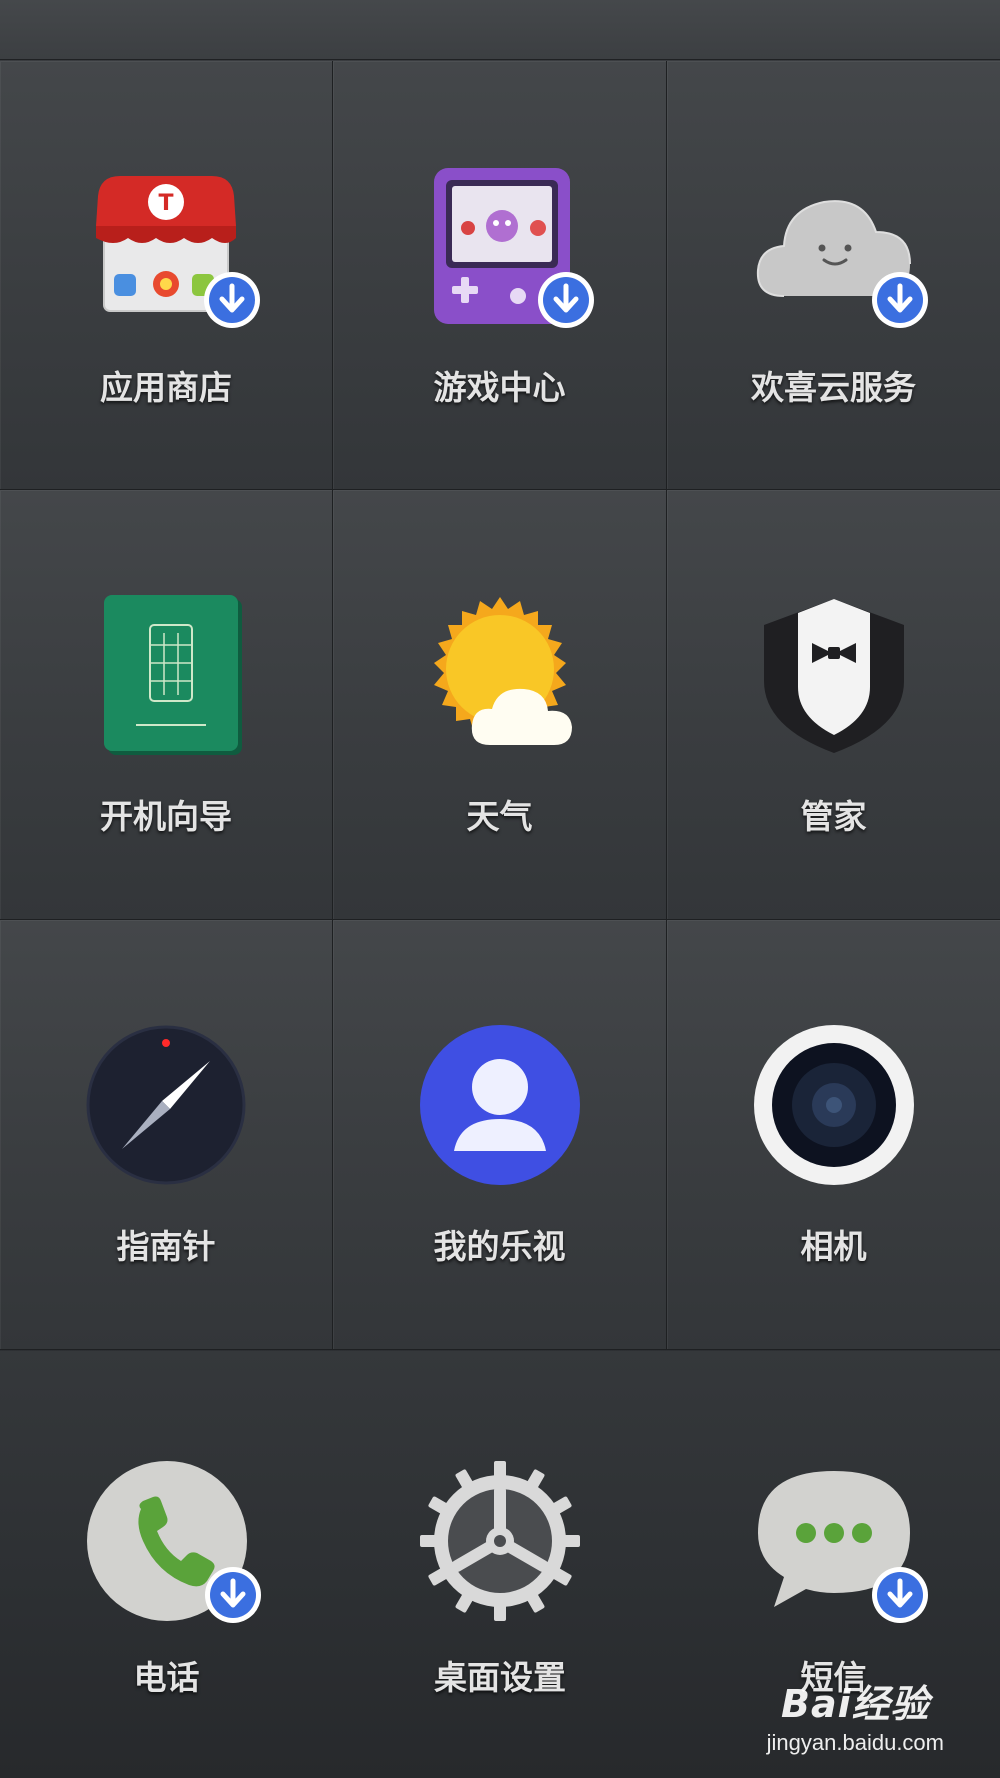 The height and width of the screenshot is (1778, 1000). I want to click on app-tile-weather: 天气, so click(500, 705).